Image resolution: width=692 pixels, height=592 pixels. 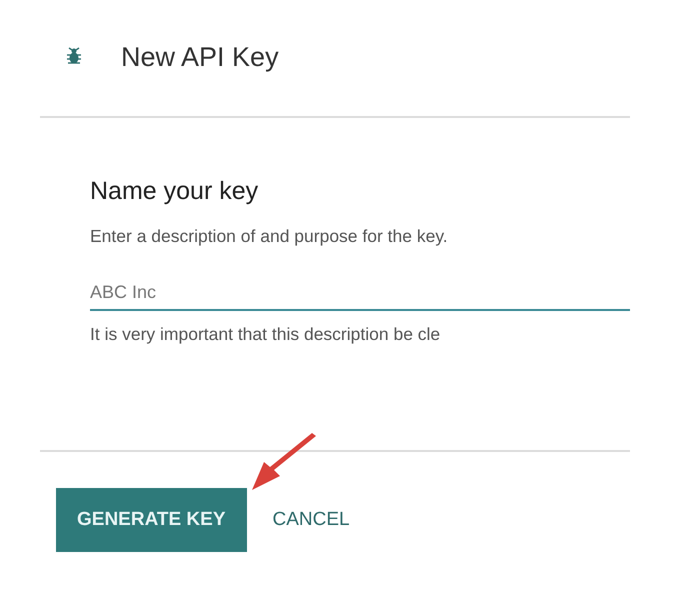 I want to click on description-field: ABC Inc, so click(x=360, y=295).